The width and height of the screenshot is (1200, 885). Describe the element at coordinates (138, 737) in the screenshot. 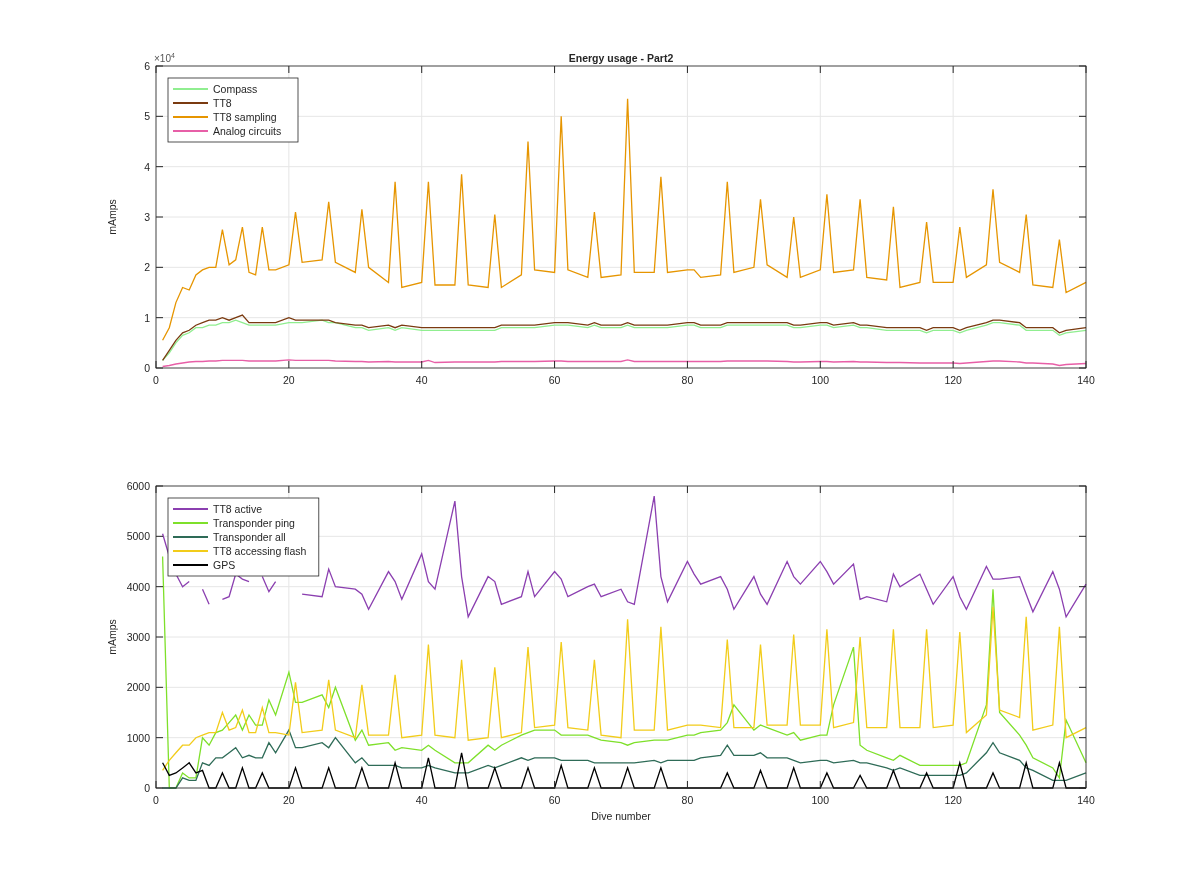

I see `tick-label: 1000` at that location.